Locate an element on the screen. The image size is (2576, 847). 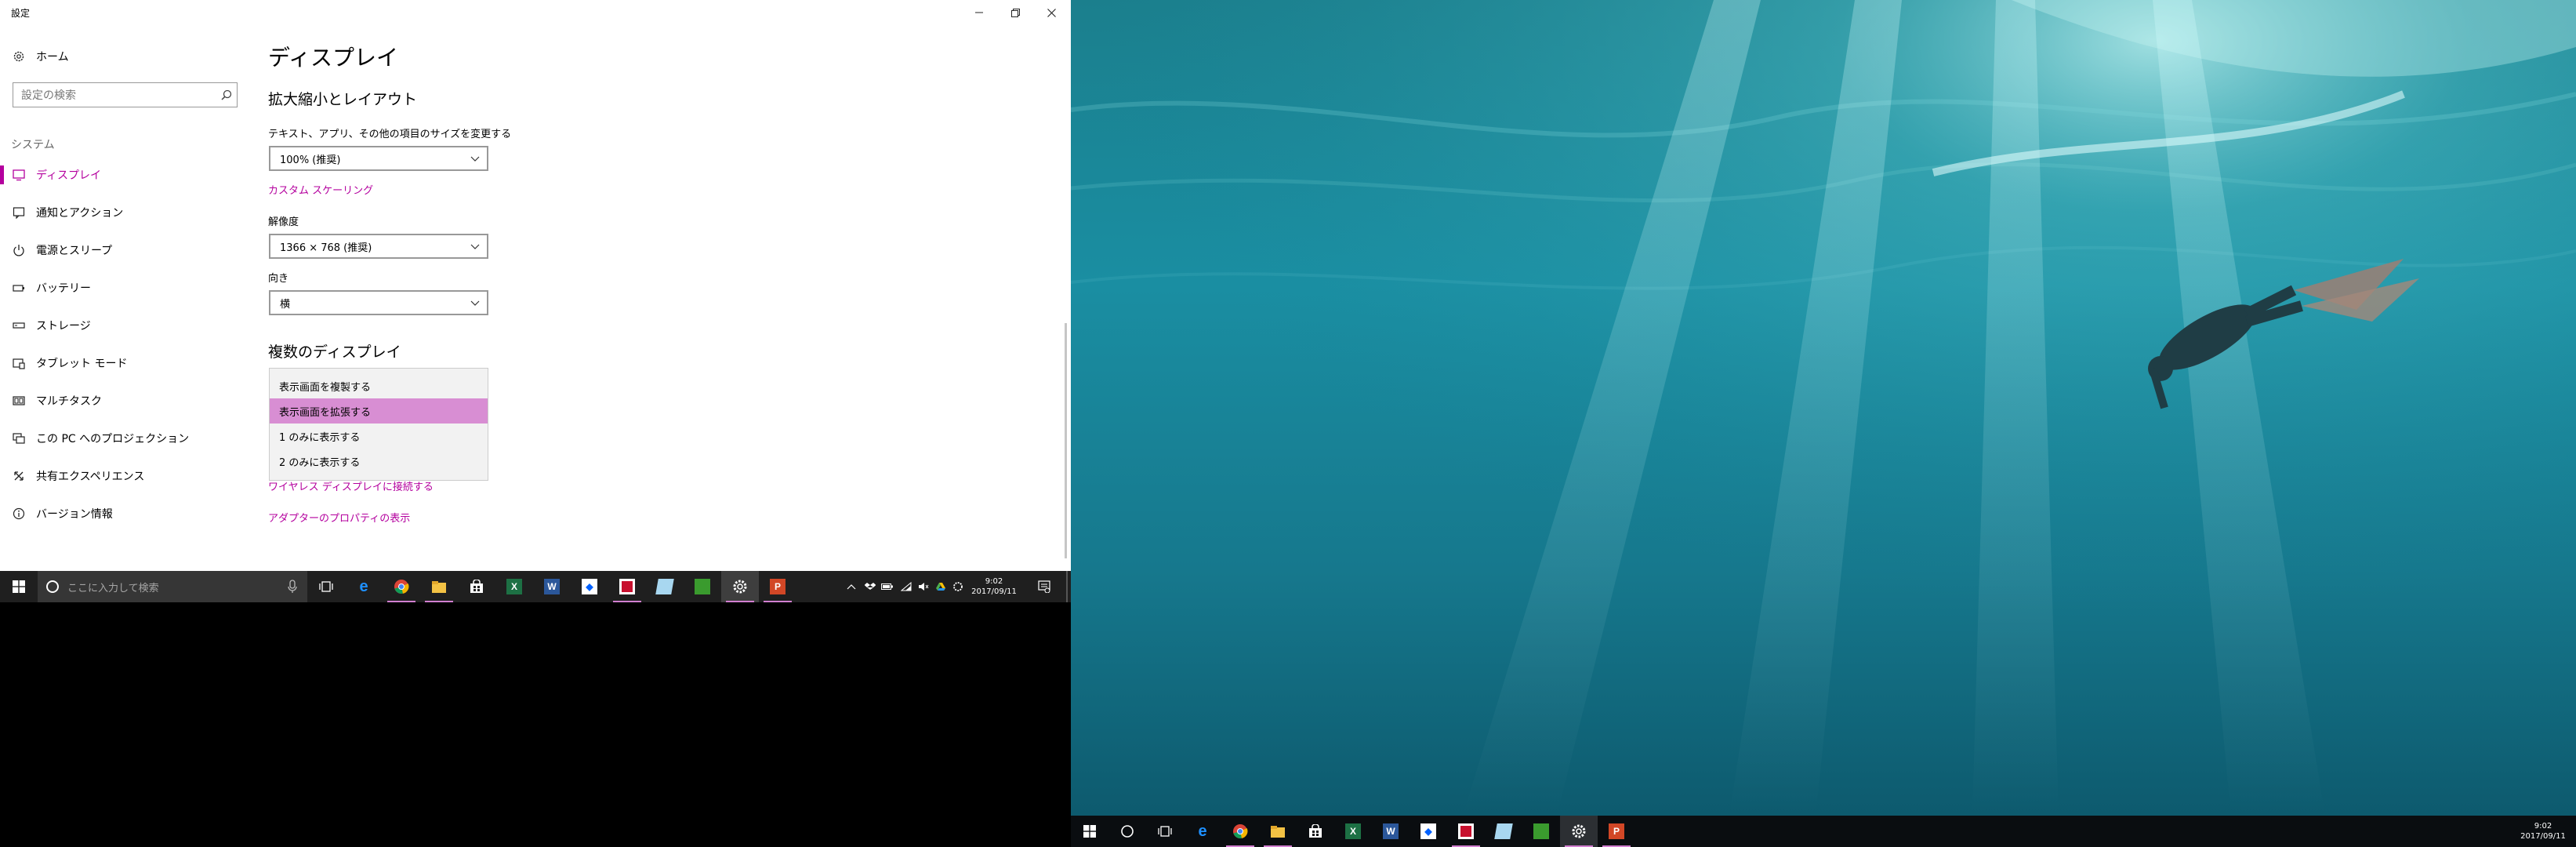
chevron-up-icon is located at coordinates (852, 586).